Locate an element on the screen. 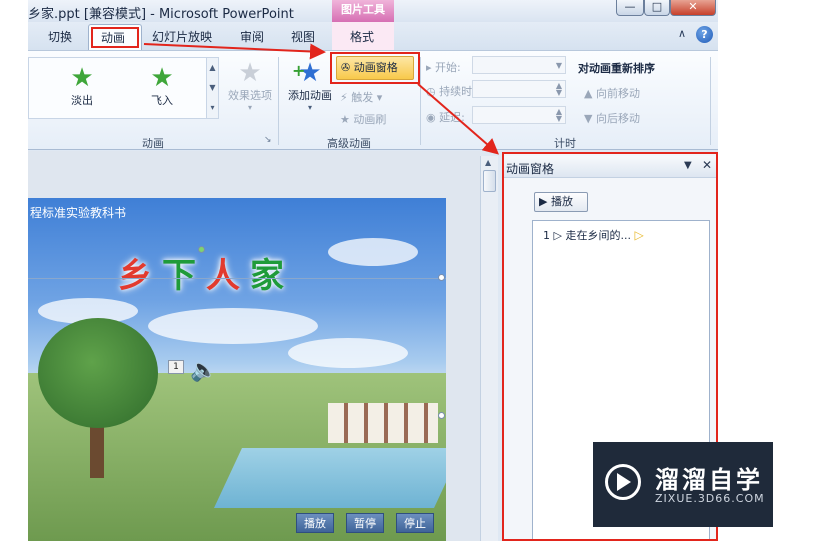 The width and height of the screenshot is (819, 541). tab-animations-label: 动画 is located at coordinates (113, 38).